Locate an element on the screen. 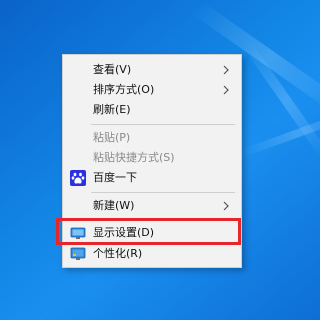  wallpaper-light-ray is located at coordinates (280, 133).